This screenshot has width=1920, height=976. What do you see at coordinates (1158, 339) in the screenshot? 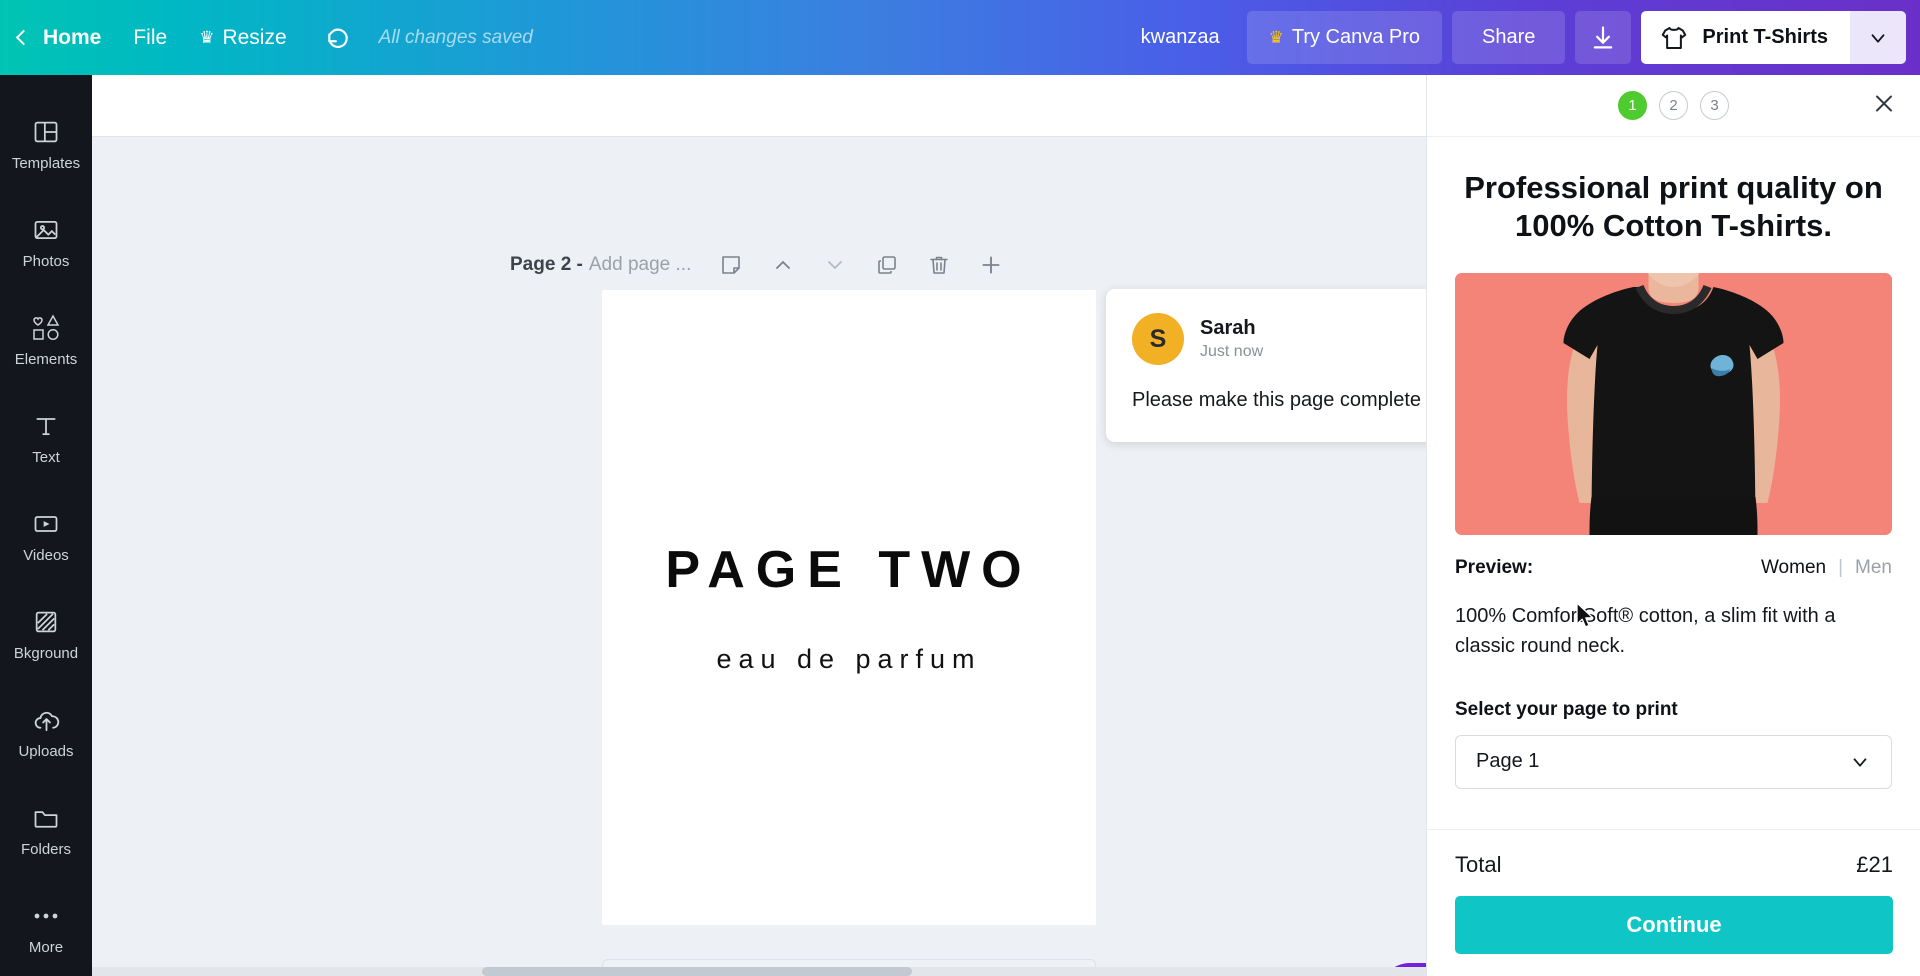
I see `avatar: S` at bounding box center [1158, 339].